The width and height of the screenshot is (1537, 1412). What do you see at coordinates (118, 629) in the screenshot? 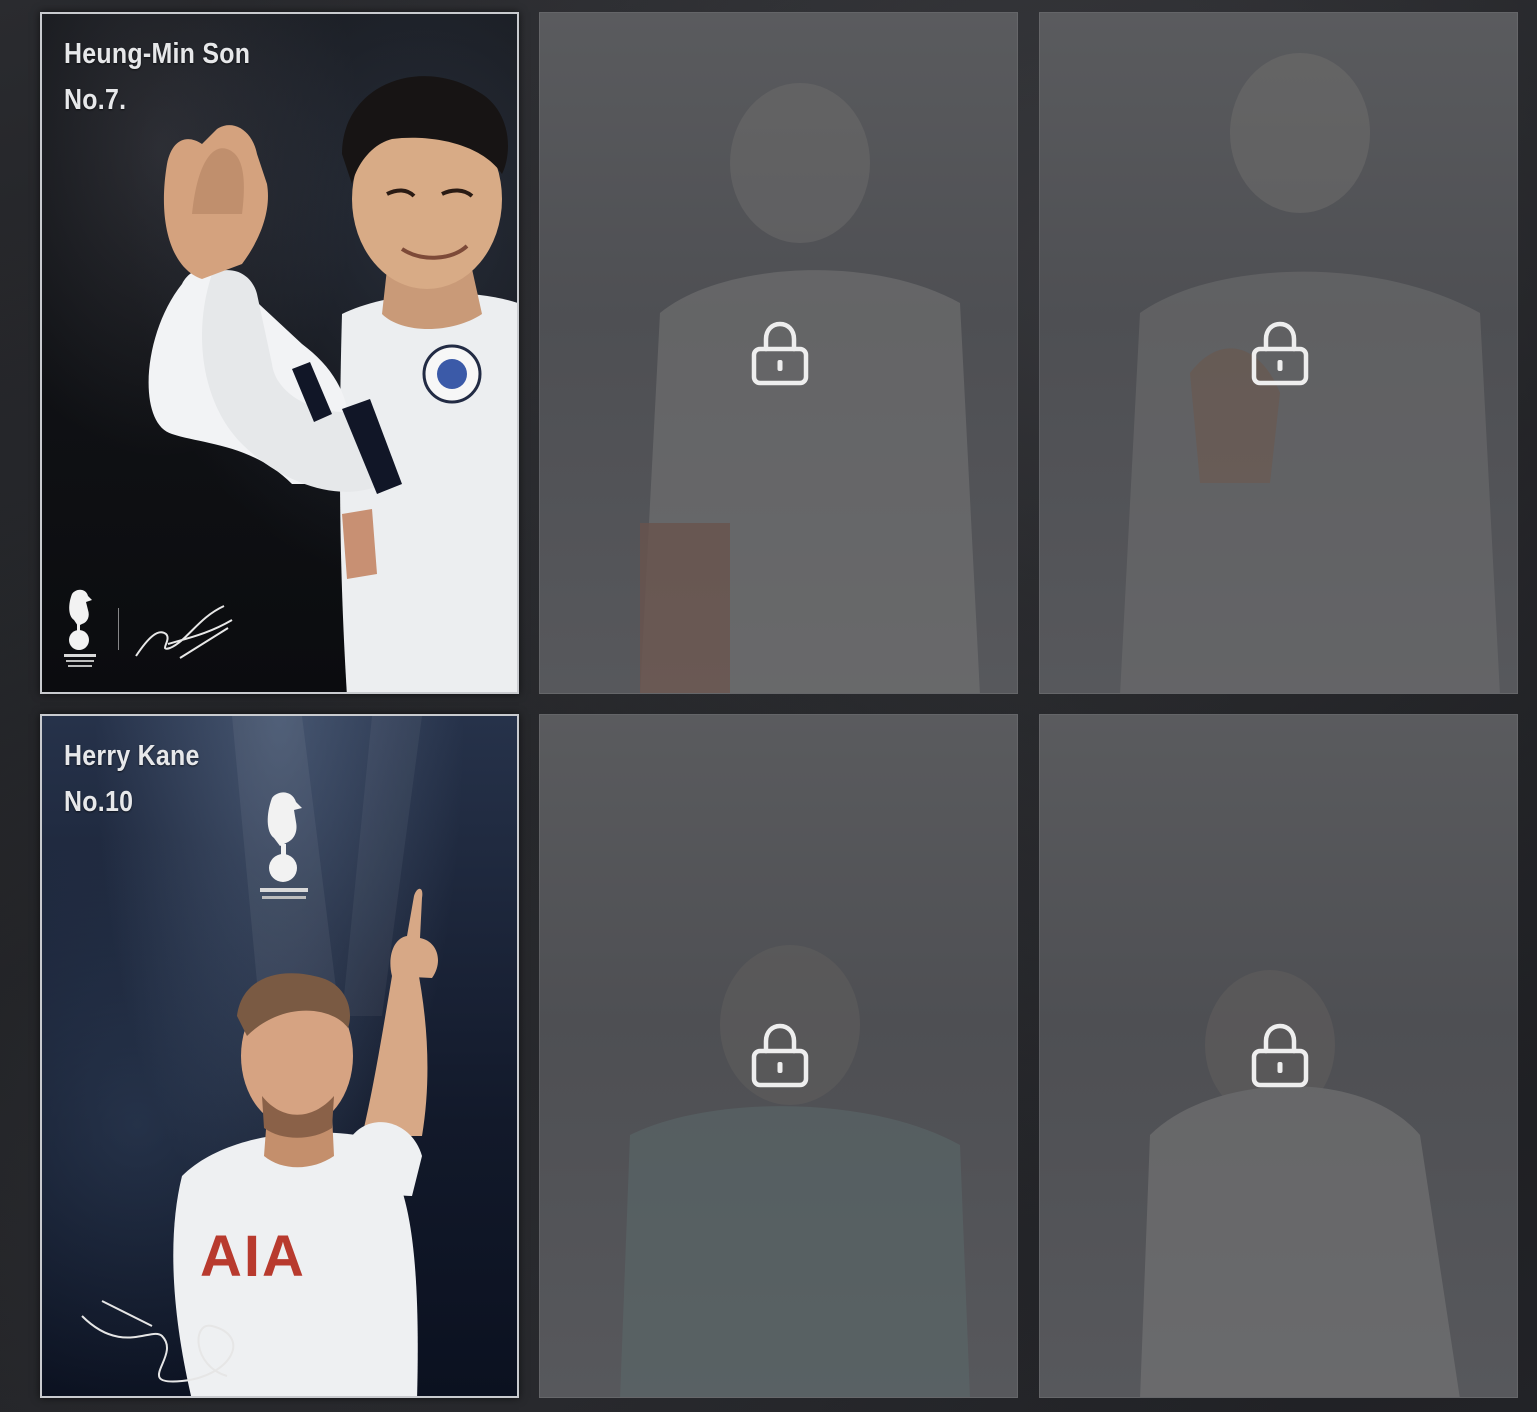
I see `crest-divider` at bounding box center [118, 629].